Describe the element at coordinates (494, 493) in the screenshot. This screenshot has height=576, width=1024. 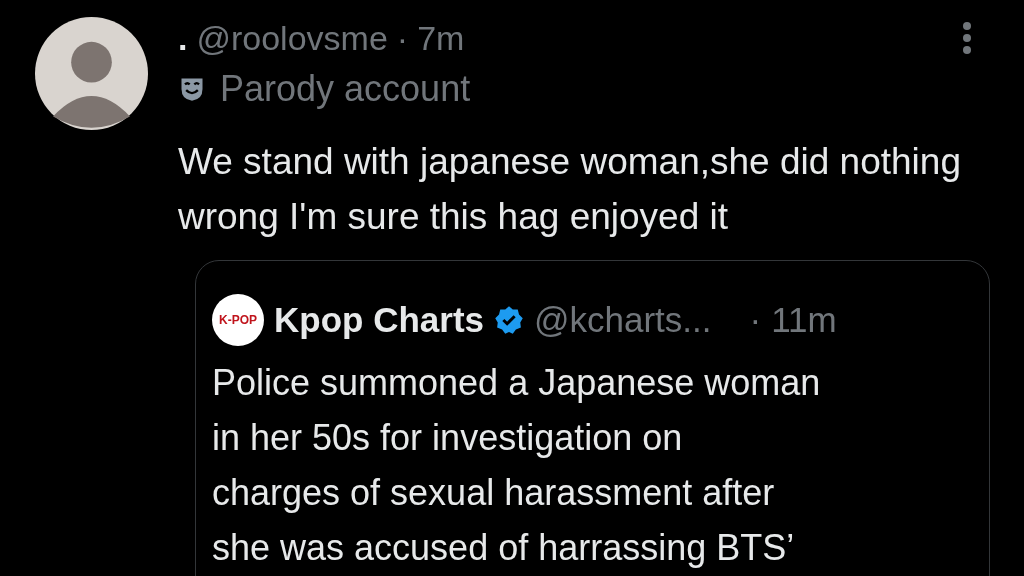
I see `quoted-text-line: charges of sexual harassment after` at that location.